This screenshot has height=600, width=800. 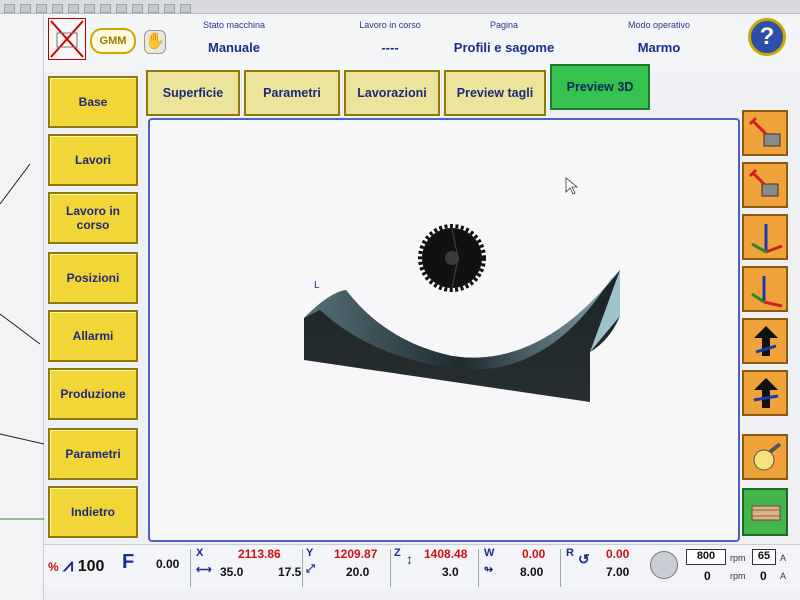 I want to click on tab-preview-tagli: Preview tagli, so click(x=495, y=93).